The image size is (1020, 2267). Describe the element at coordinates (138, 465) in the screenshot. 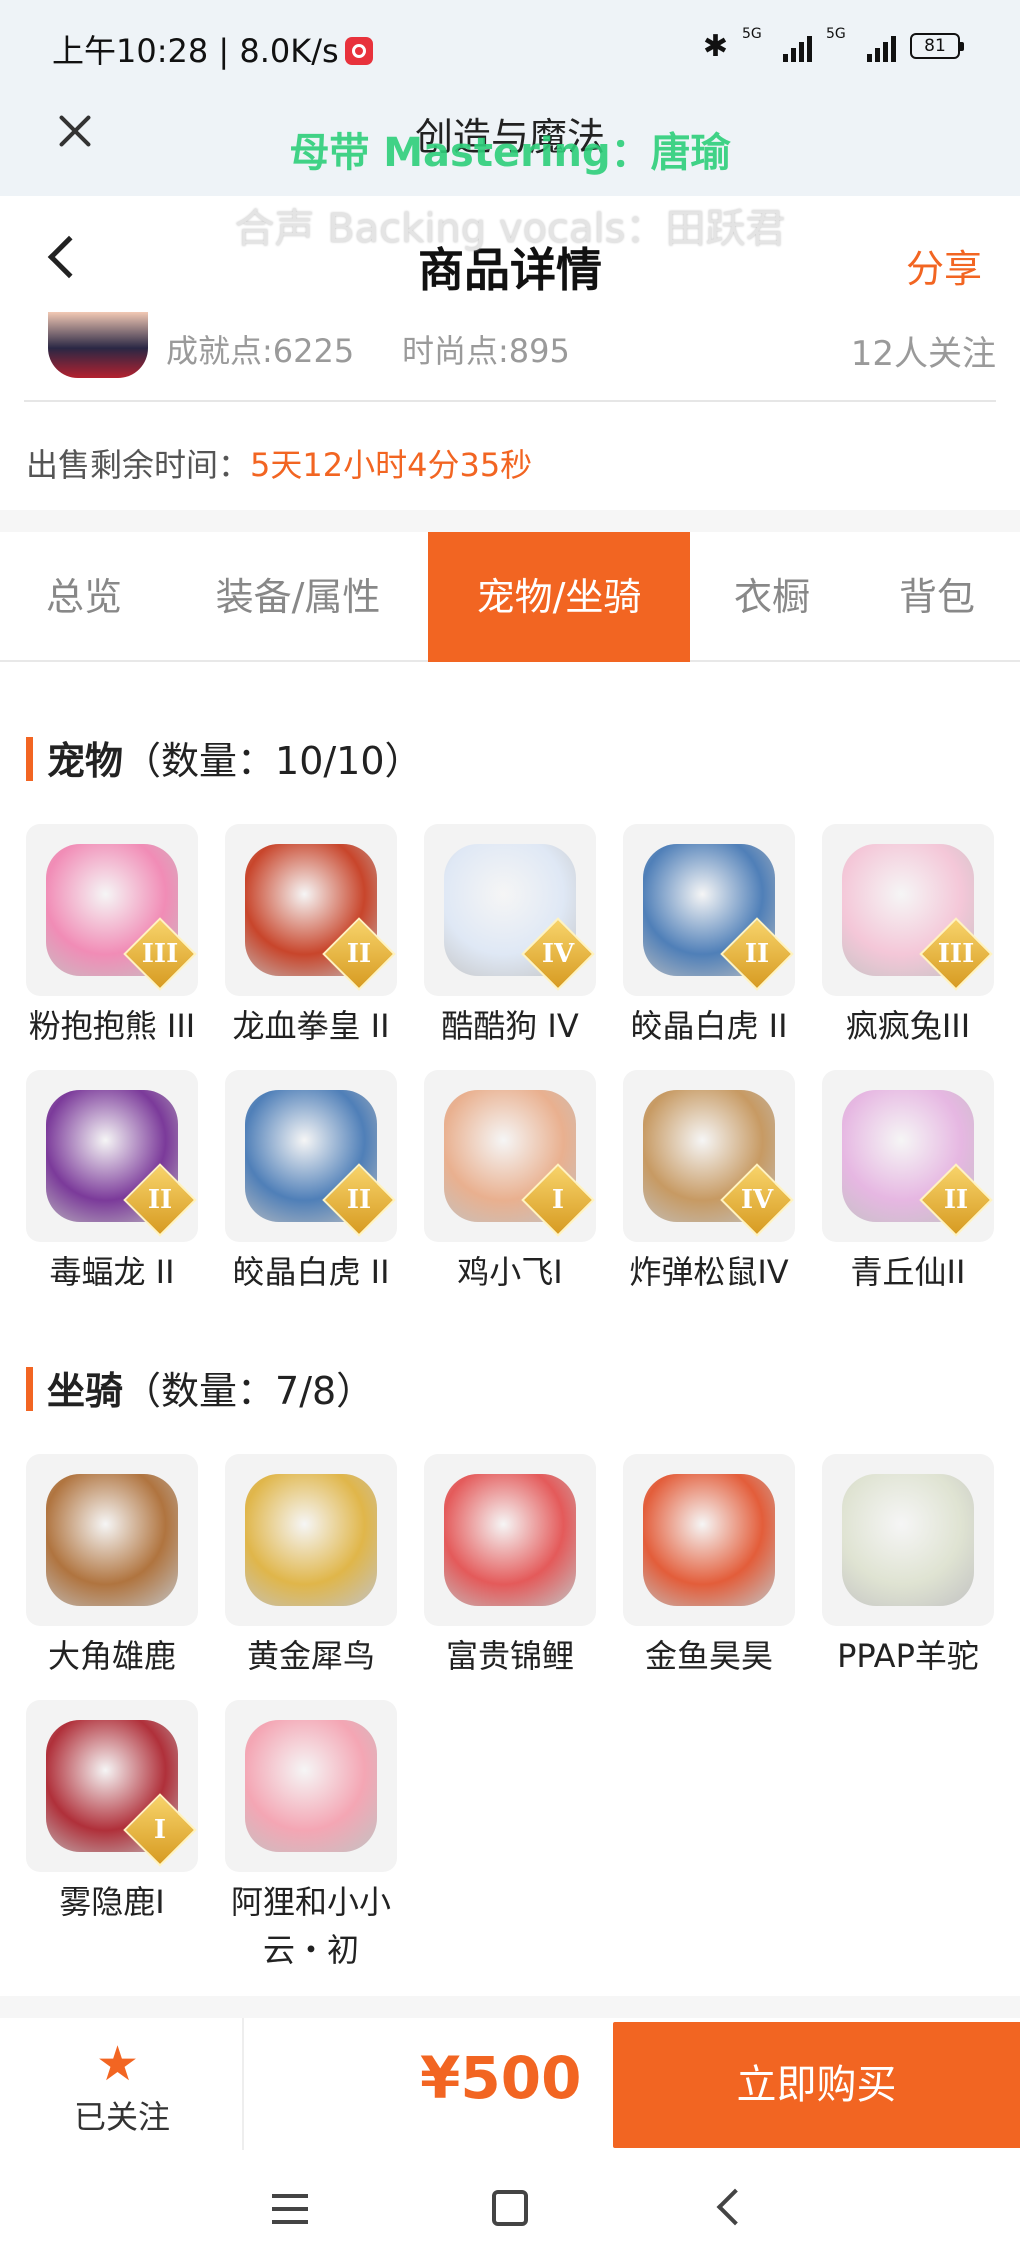

I see `sale-timer-label: 出售剩余时间：` at that location.